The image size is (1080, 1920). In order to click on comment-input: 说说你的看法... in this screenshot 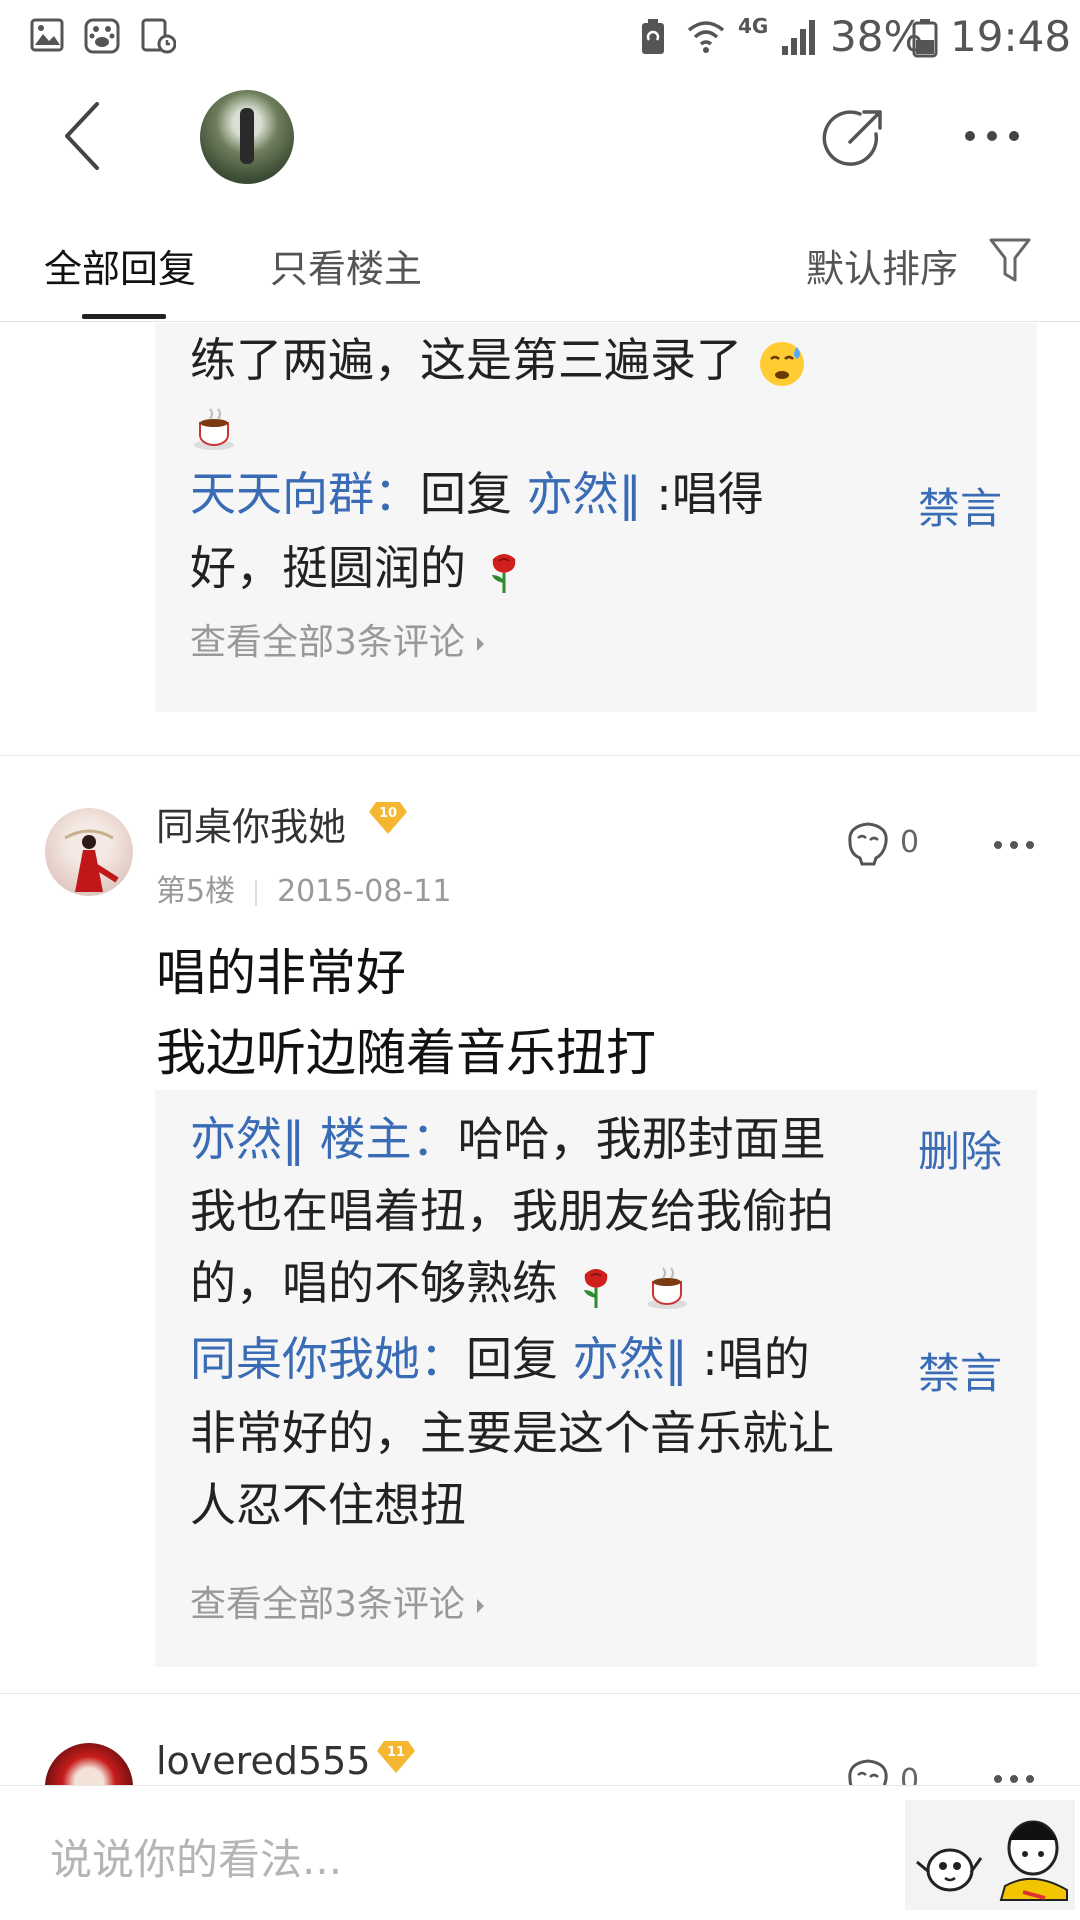, I will do `click(470, 1856)`.